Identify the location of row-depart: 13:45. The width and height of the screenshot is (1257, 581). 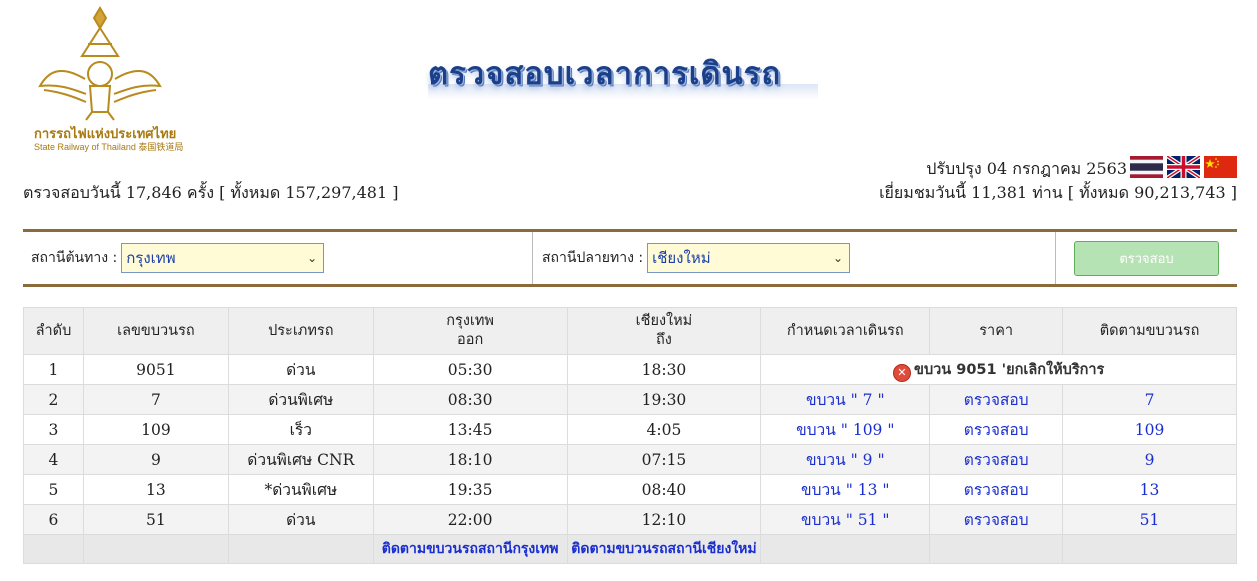
(470, 429).